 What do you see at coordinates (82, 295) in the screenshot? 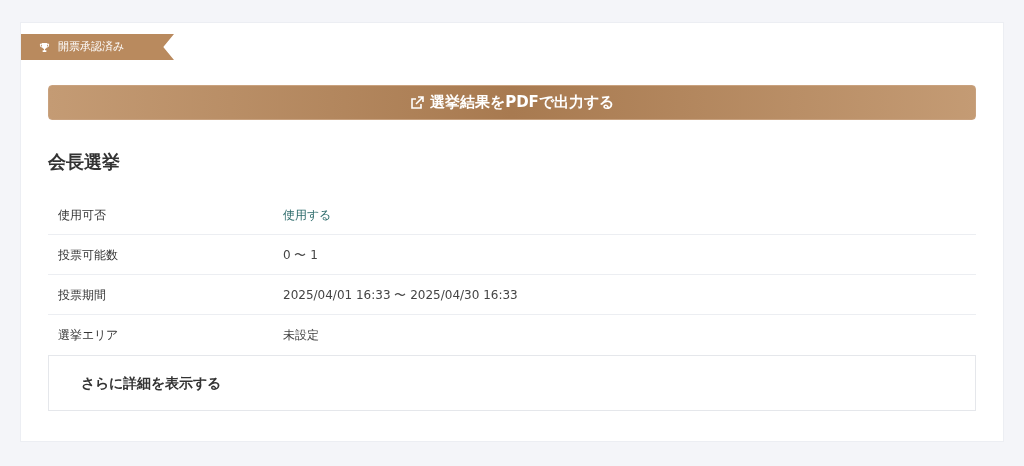
I see `field-label: 投票期間` at bounding box center [82, 295].